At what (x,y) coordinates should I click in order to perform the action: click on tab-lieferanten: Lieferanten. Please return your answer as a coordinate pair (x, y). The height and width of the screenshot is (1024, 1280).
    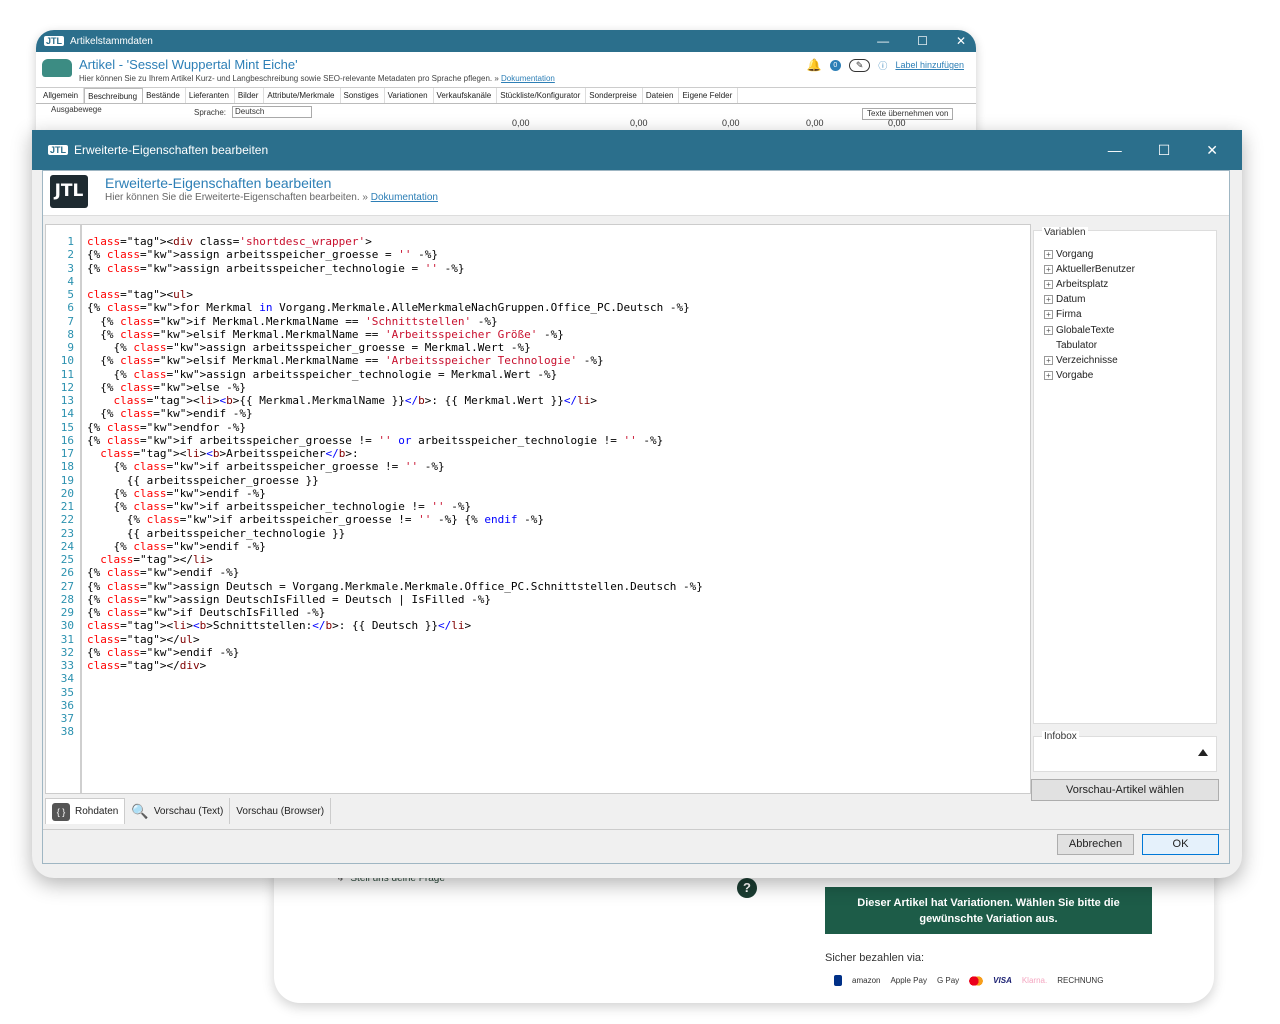
    Looking at the image, I should click on (210, 95).